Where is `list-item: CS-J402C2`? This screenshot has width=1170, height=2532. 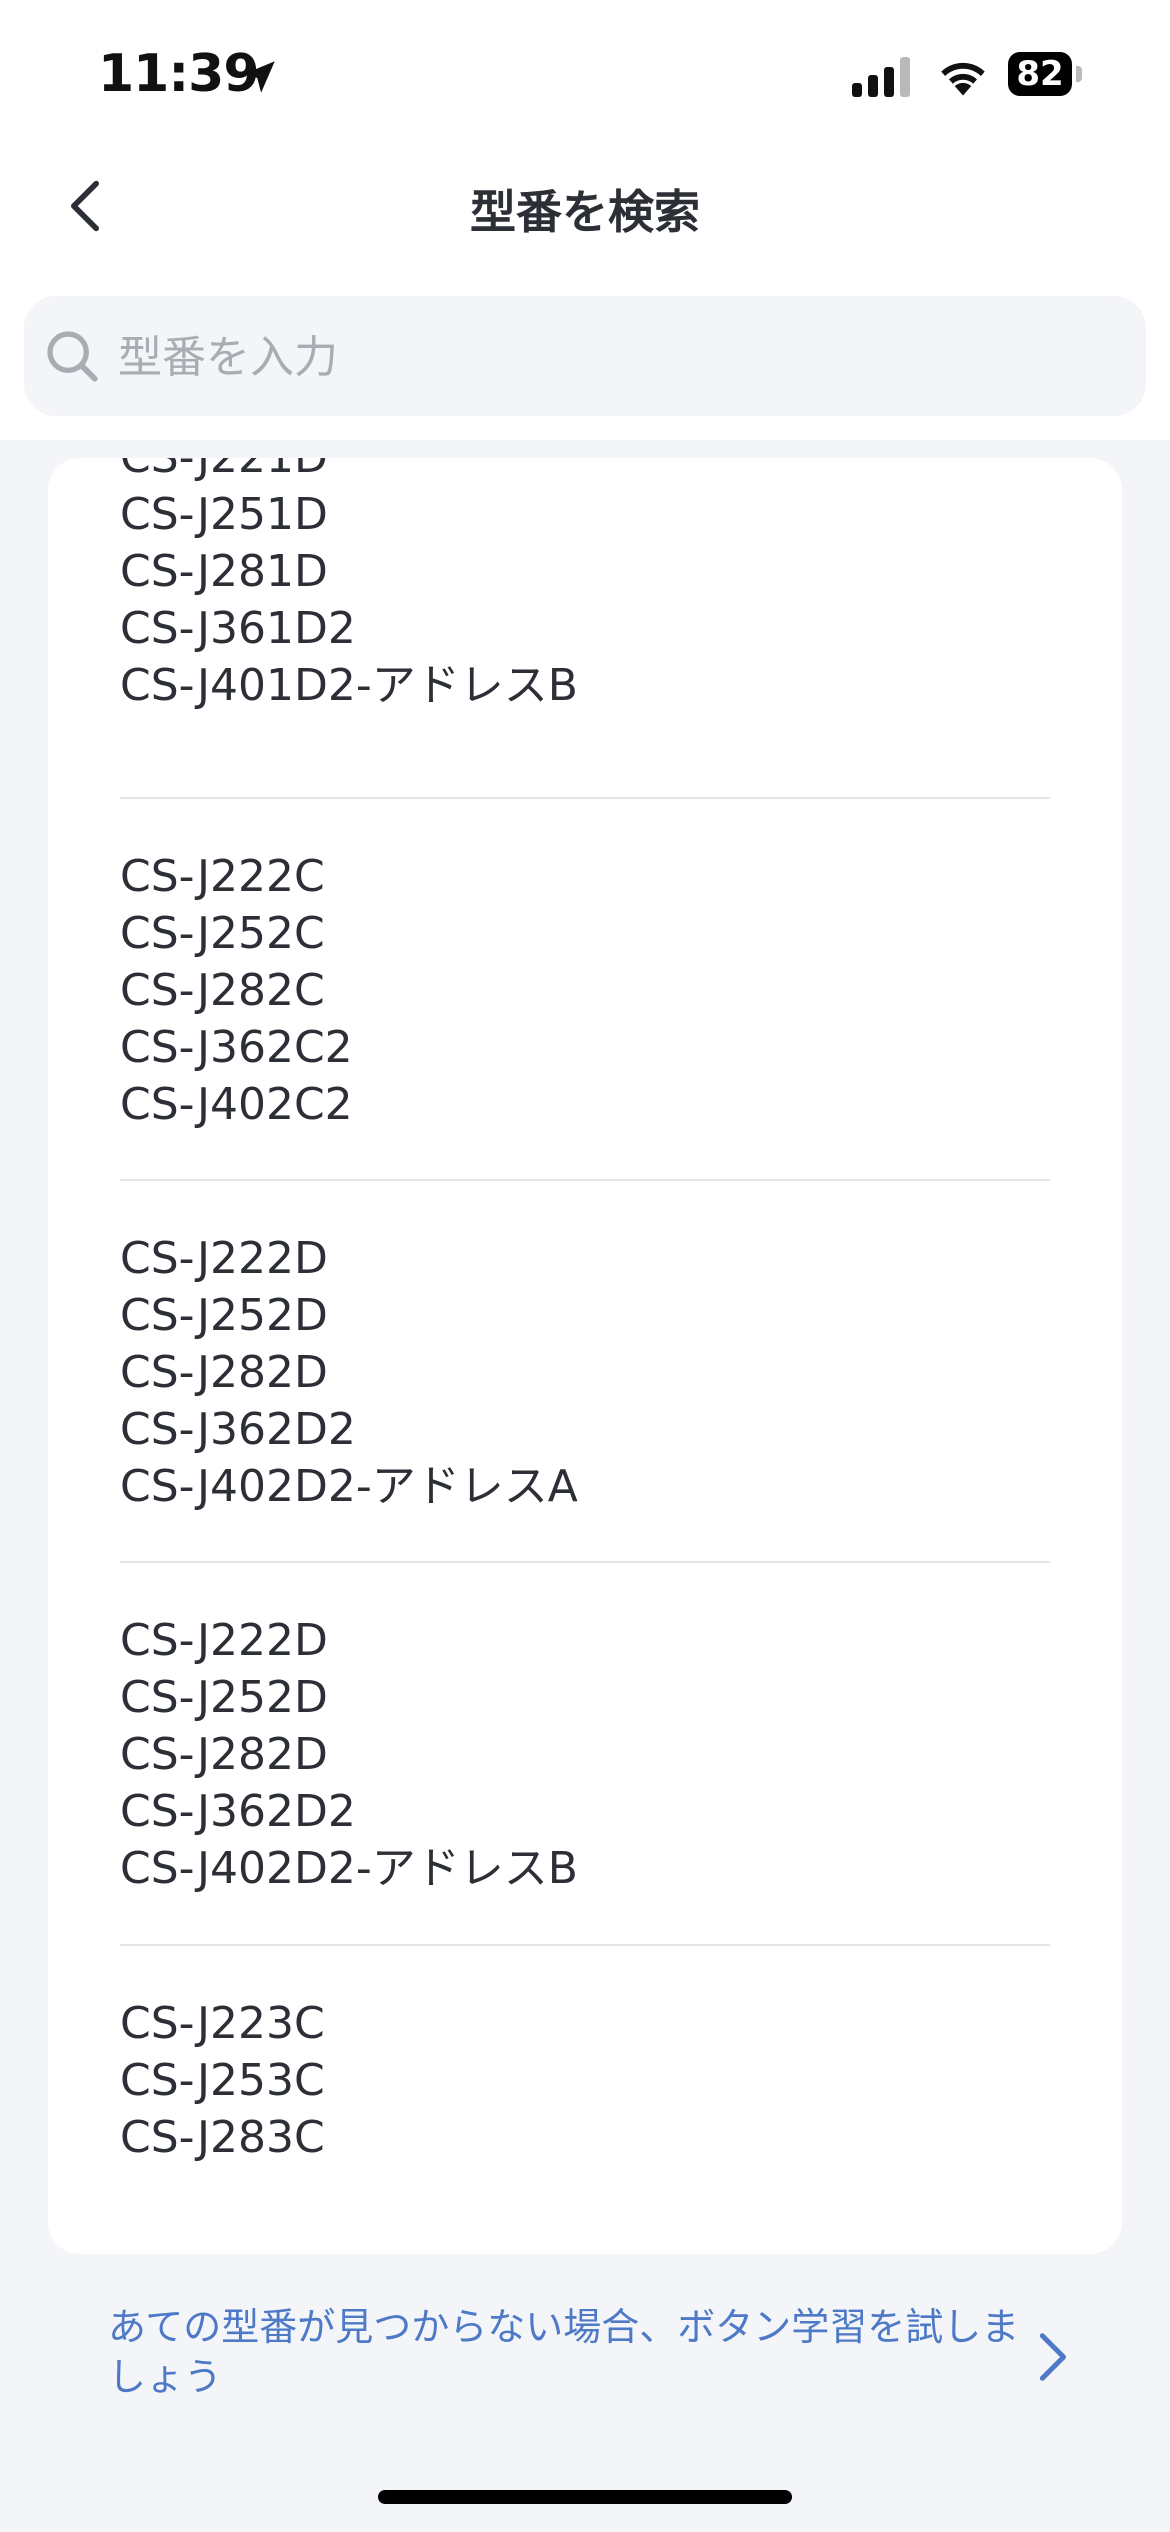 list-item: CS-J402C2 is located at coordinates (236, 1104).